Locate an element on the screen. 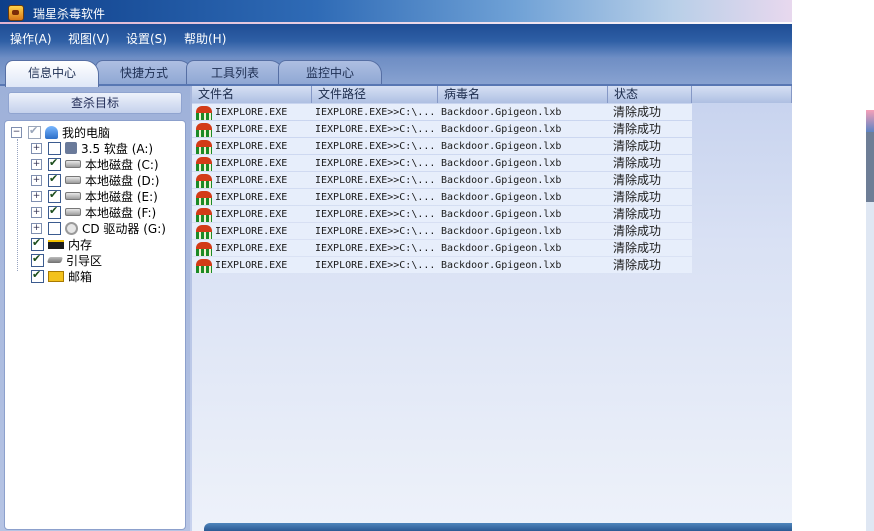 The height and width of the screenshot is (531, 874). tree-node-boot-sector: 引导区 is located at coordinates (66, 260).